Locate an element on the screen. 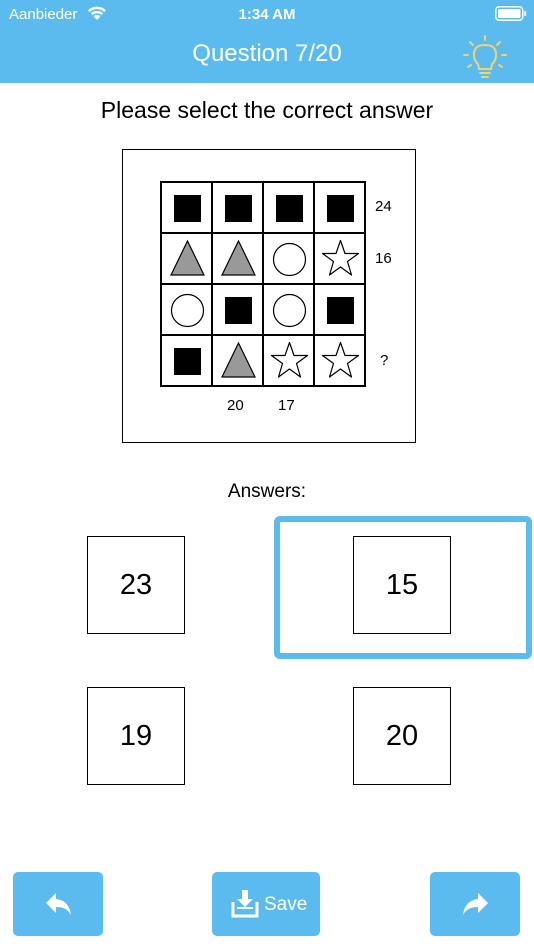 The height and width of the screenshot is (950, 534). back-button is located at coordinates (58, 904).